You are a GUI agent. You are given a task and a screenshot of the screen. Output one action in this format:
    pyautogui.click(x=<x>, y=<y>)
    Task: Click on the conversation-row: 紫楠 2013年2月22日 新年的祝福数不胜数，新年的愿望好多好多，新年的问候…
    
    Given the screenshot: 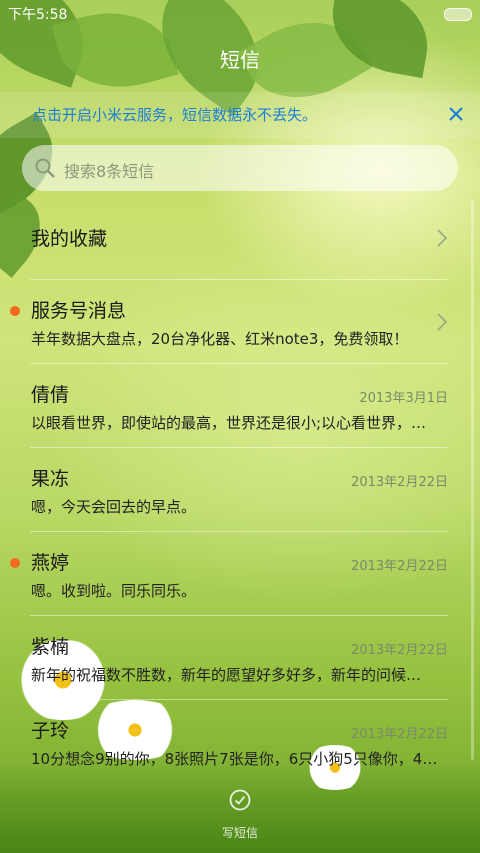 What is the action you would take?
    pyautogui.click(x=240, y=658)
    